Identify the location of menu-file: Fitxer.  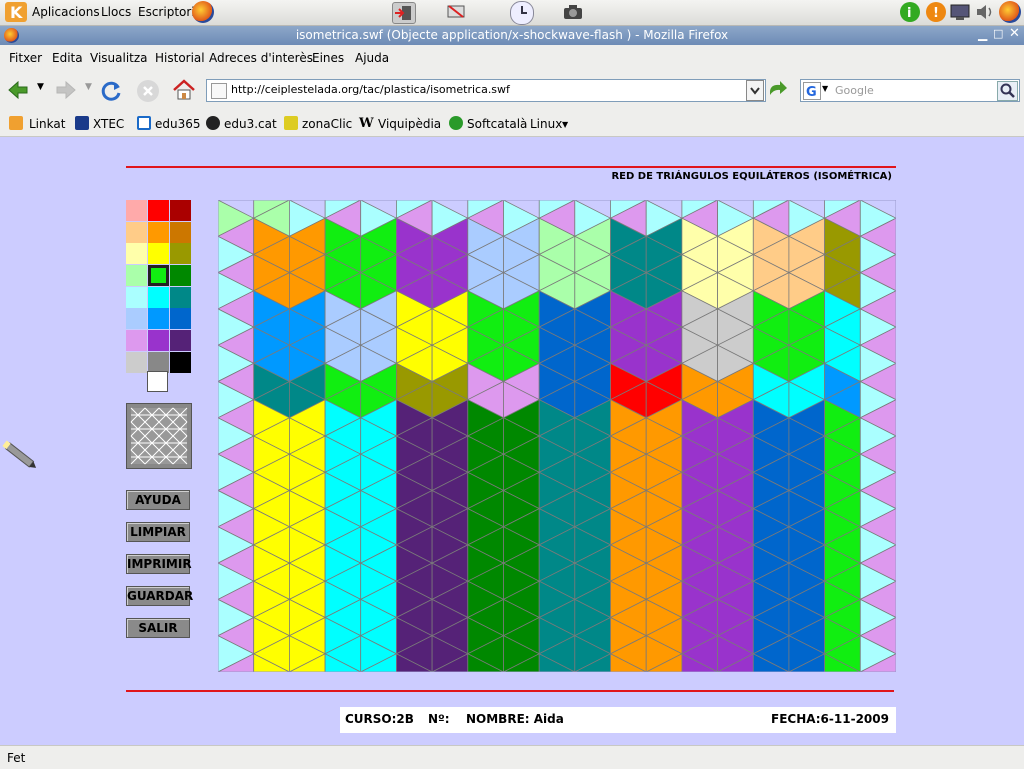
(25, 58).